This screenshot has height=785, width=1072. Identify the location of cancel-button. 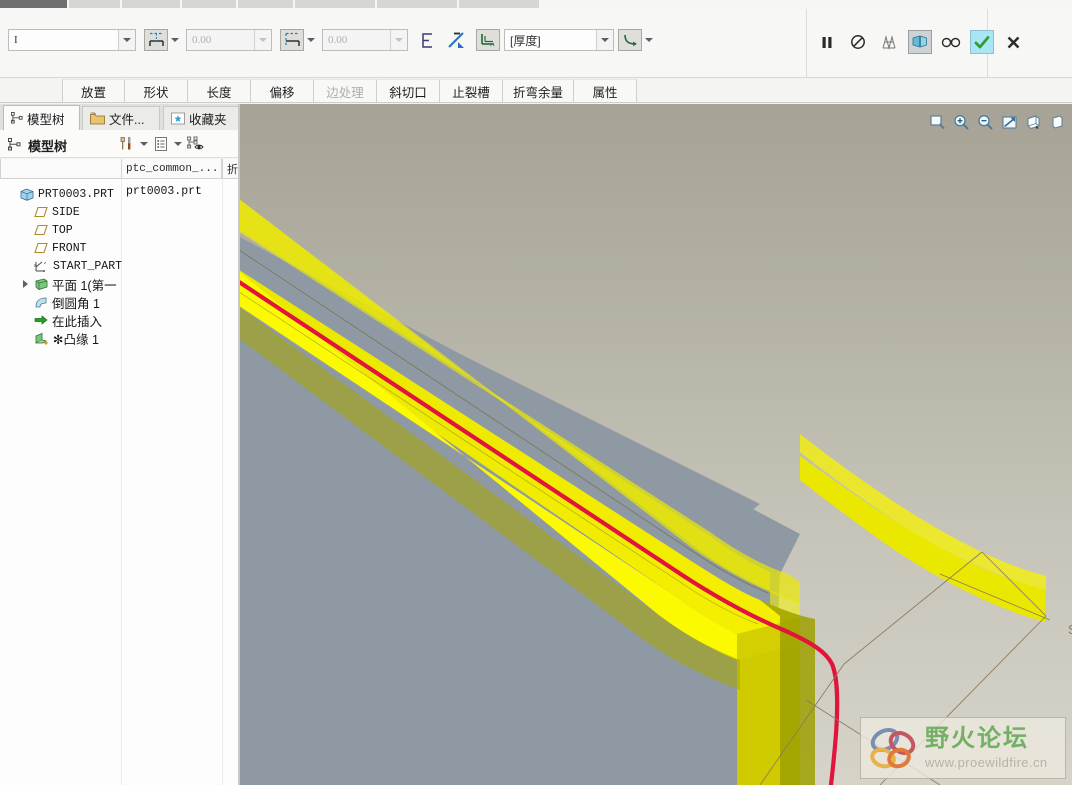
(1013, 42).